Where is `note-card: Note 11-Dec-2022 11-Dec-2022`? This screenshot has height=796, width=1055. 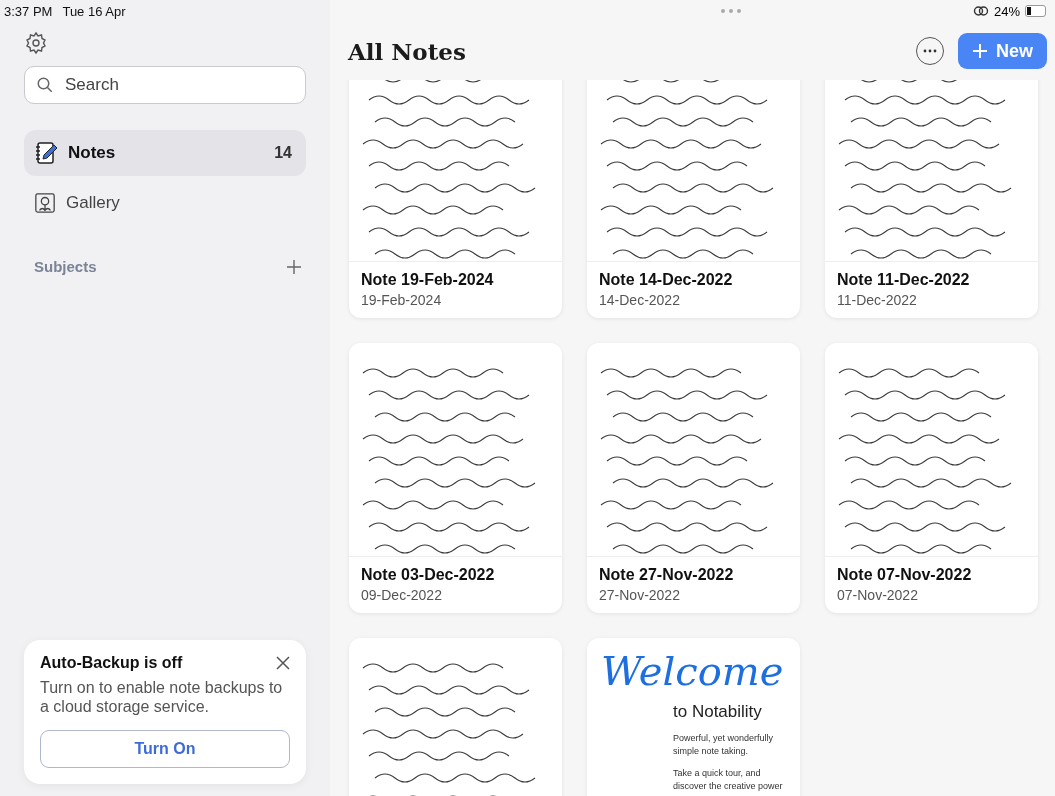 note-card: Note 11-Dec-2022 11-Dec-2022 is located at coordinates (931, 199).